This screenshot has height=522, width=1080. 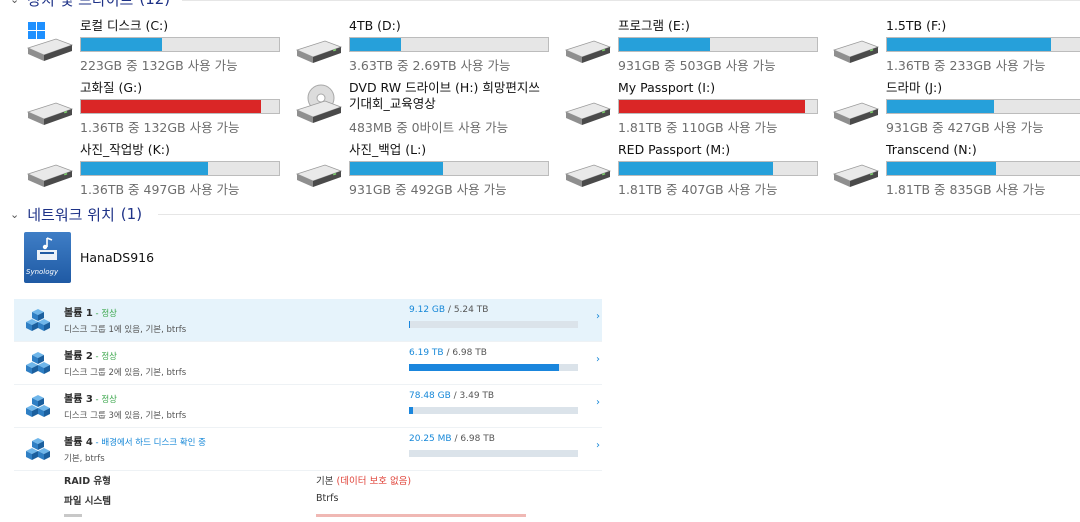 What do you see at coordinates (375, 25) in the screenshot?
I see `drive-name: 4TB (D:)` at bounding box center [375, 25].